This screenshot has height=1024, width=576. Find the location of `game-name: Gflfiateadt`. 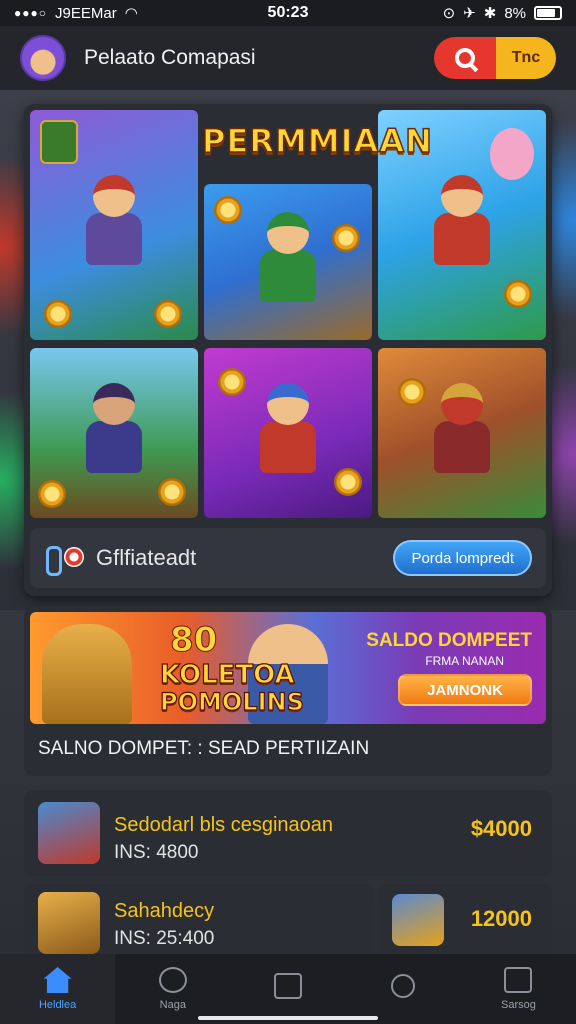

game-name: Gflfiateadt is located at coordinates (146, 557).